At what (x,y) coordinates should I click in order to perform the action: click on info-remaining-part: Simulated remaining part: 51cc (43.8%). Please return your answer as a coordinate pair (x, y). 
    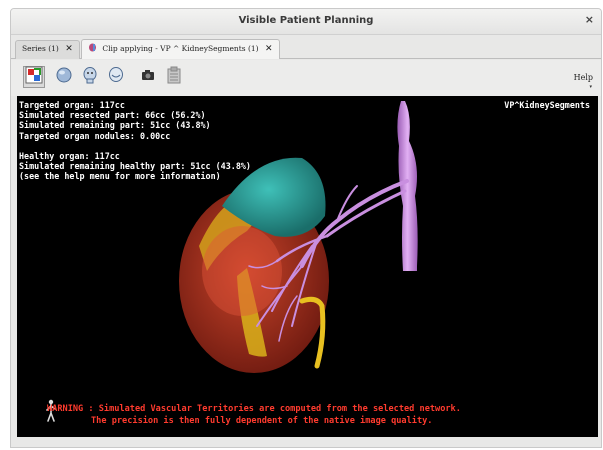
    Looking at the image, I should click on (115, 125).